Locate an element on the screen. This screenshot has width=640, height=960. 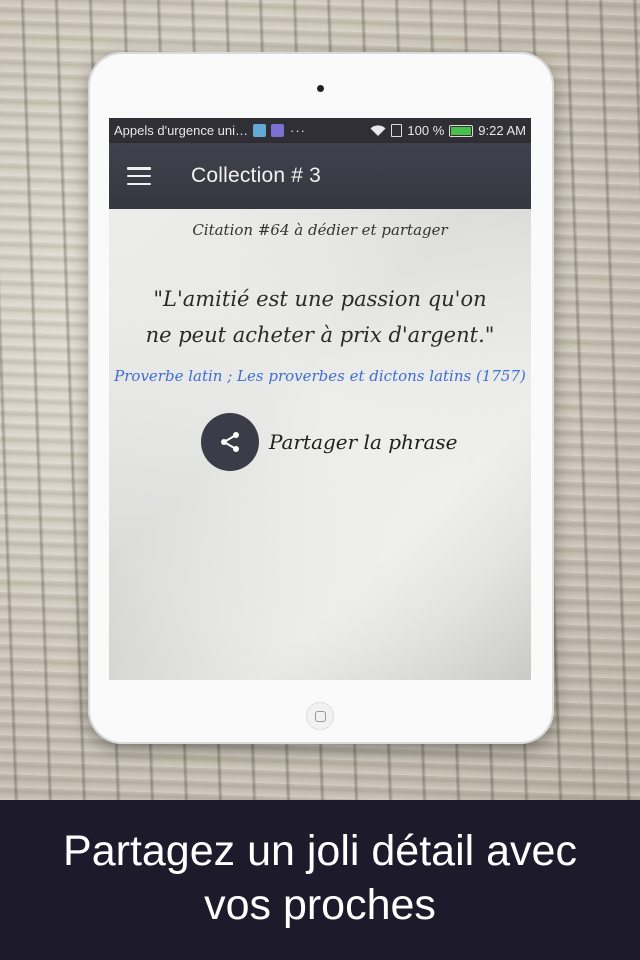
share-label: Partager la phrase is located at coordinates (363, 442).